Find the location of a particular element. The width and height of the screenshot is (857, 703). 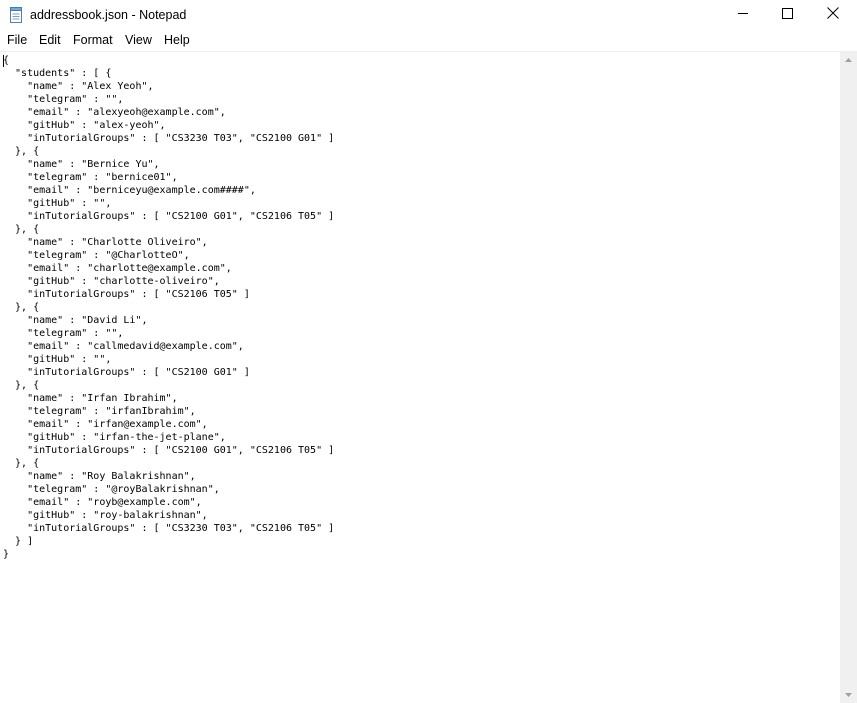

window-title: addressbook.json - Notepad is located at coordinates (108, 15).